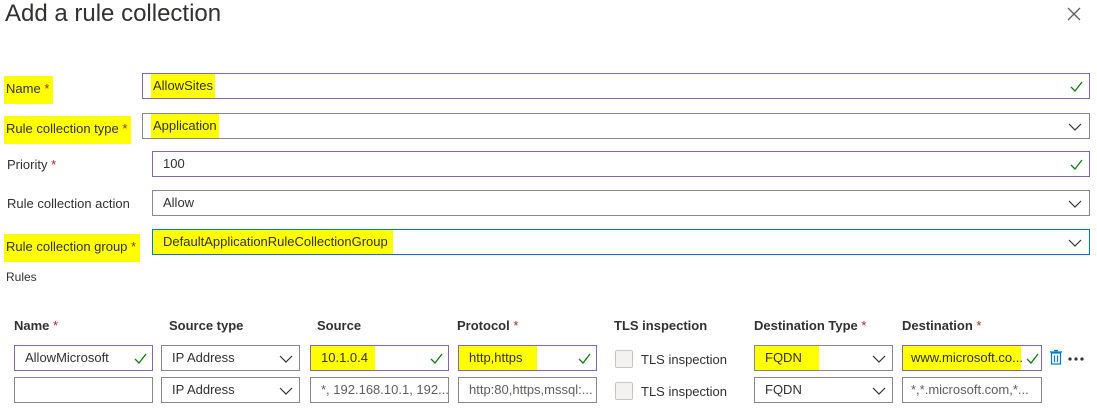  What do you see at coordinates (942, 325) in the screenshot?
I see `header-destination: Destination *` at bounding box center [942, 325].